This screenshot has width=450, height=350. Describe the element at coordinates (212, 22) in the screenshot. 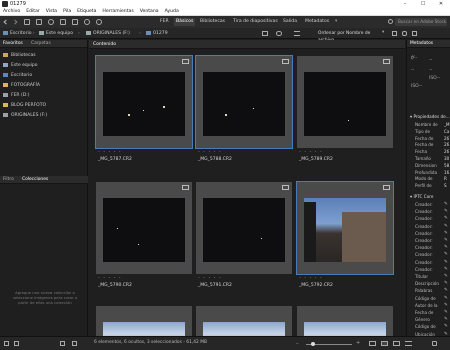

I see `tab-bibliotecas: Bibliotecas` at that location.